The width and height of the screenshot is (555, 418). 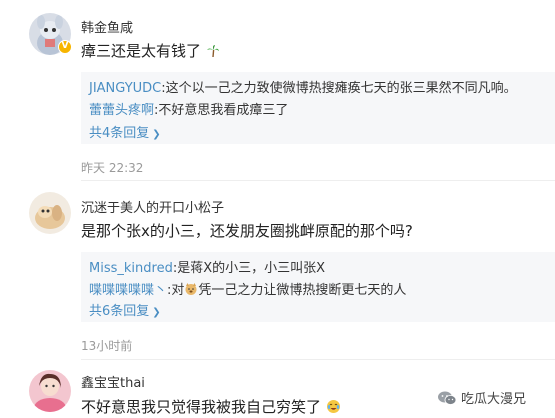 What do you see at coordinates (107, 346) in the screenshot?
I see `comment-timestamp: 13小时前` at bounding box center [107, 346].